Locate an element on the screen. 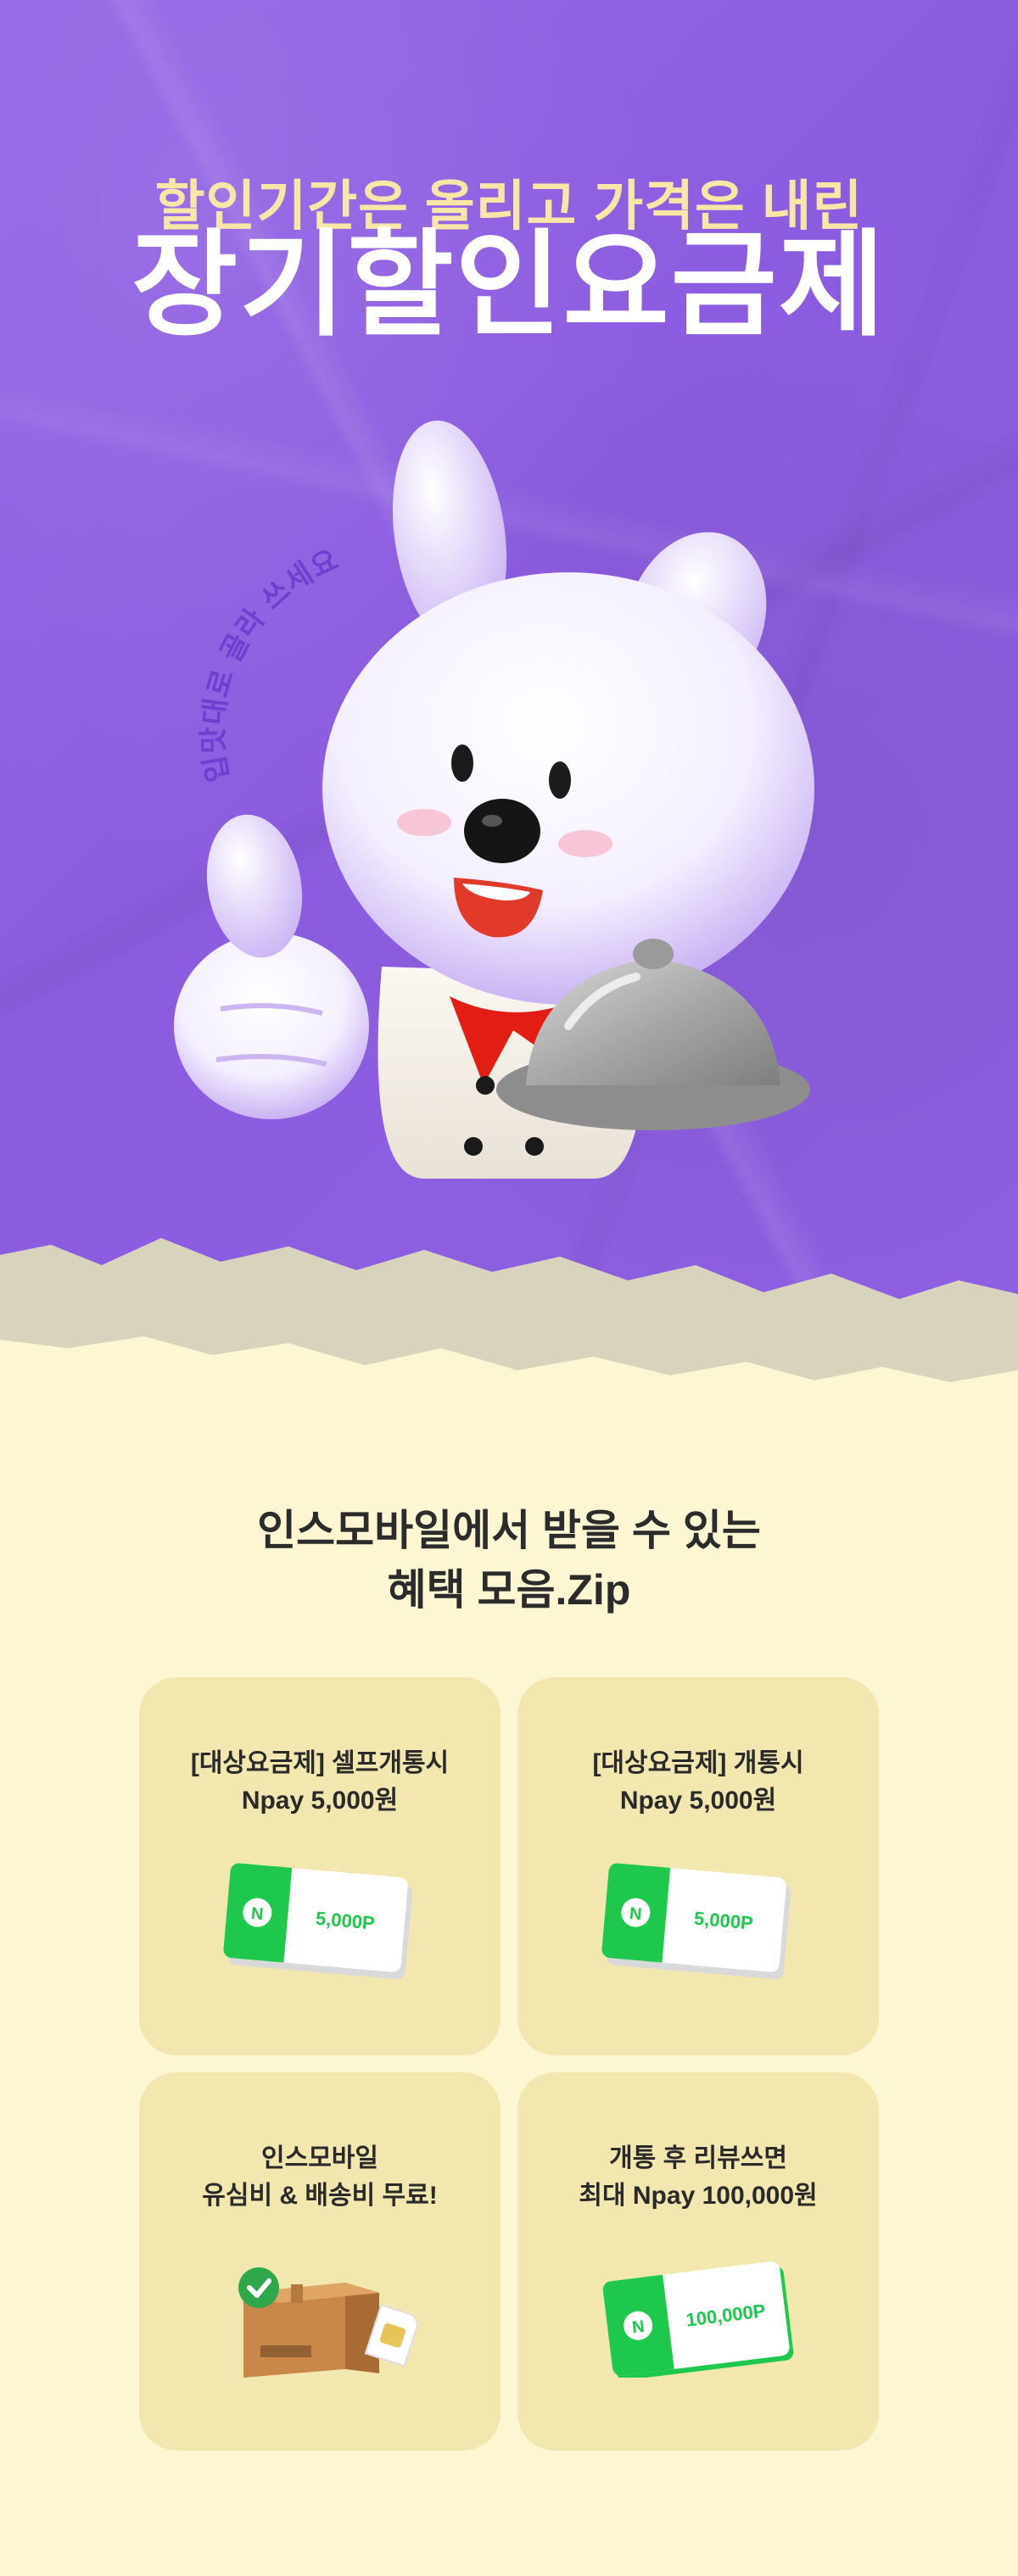 The height and width of the screenshot is (2576, 1018). benefit-card-line2: 최대 Npay 100,000원 is located at coordinates (699, 2196).